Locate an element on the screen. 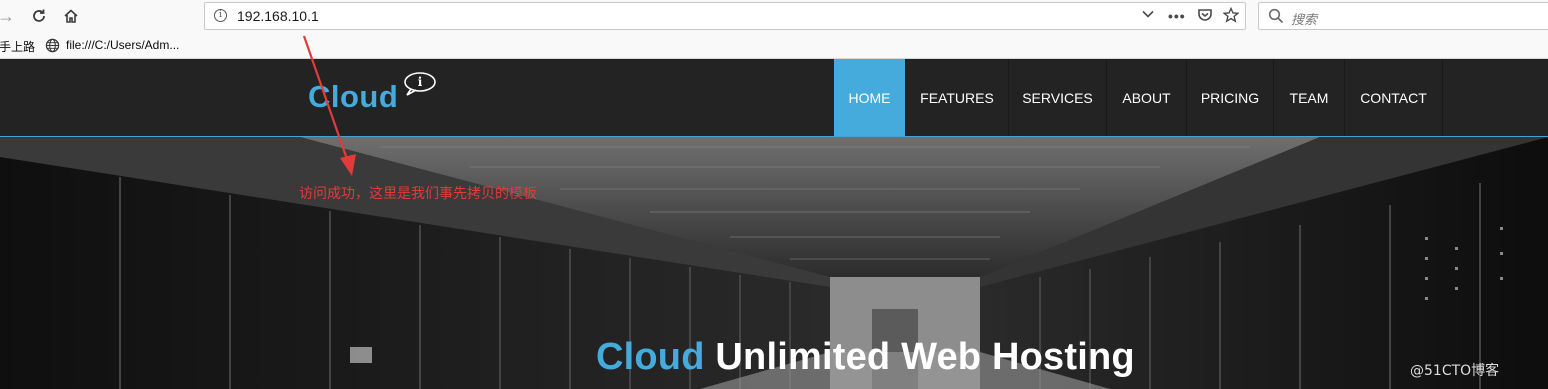 The height and width of the screenshot is (389, 1548). nav-contact: CONTACT is located at coordinates (1394, 97).